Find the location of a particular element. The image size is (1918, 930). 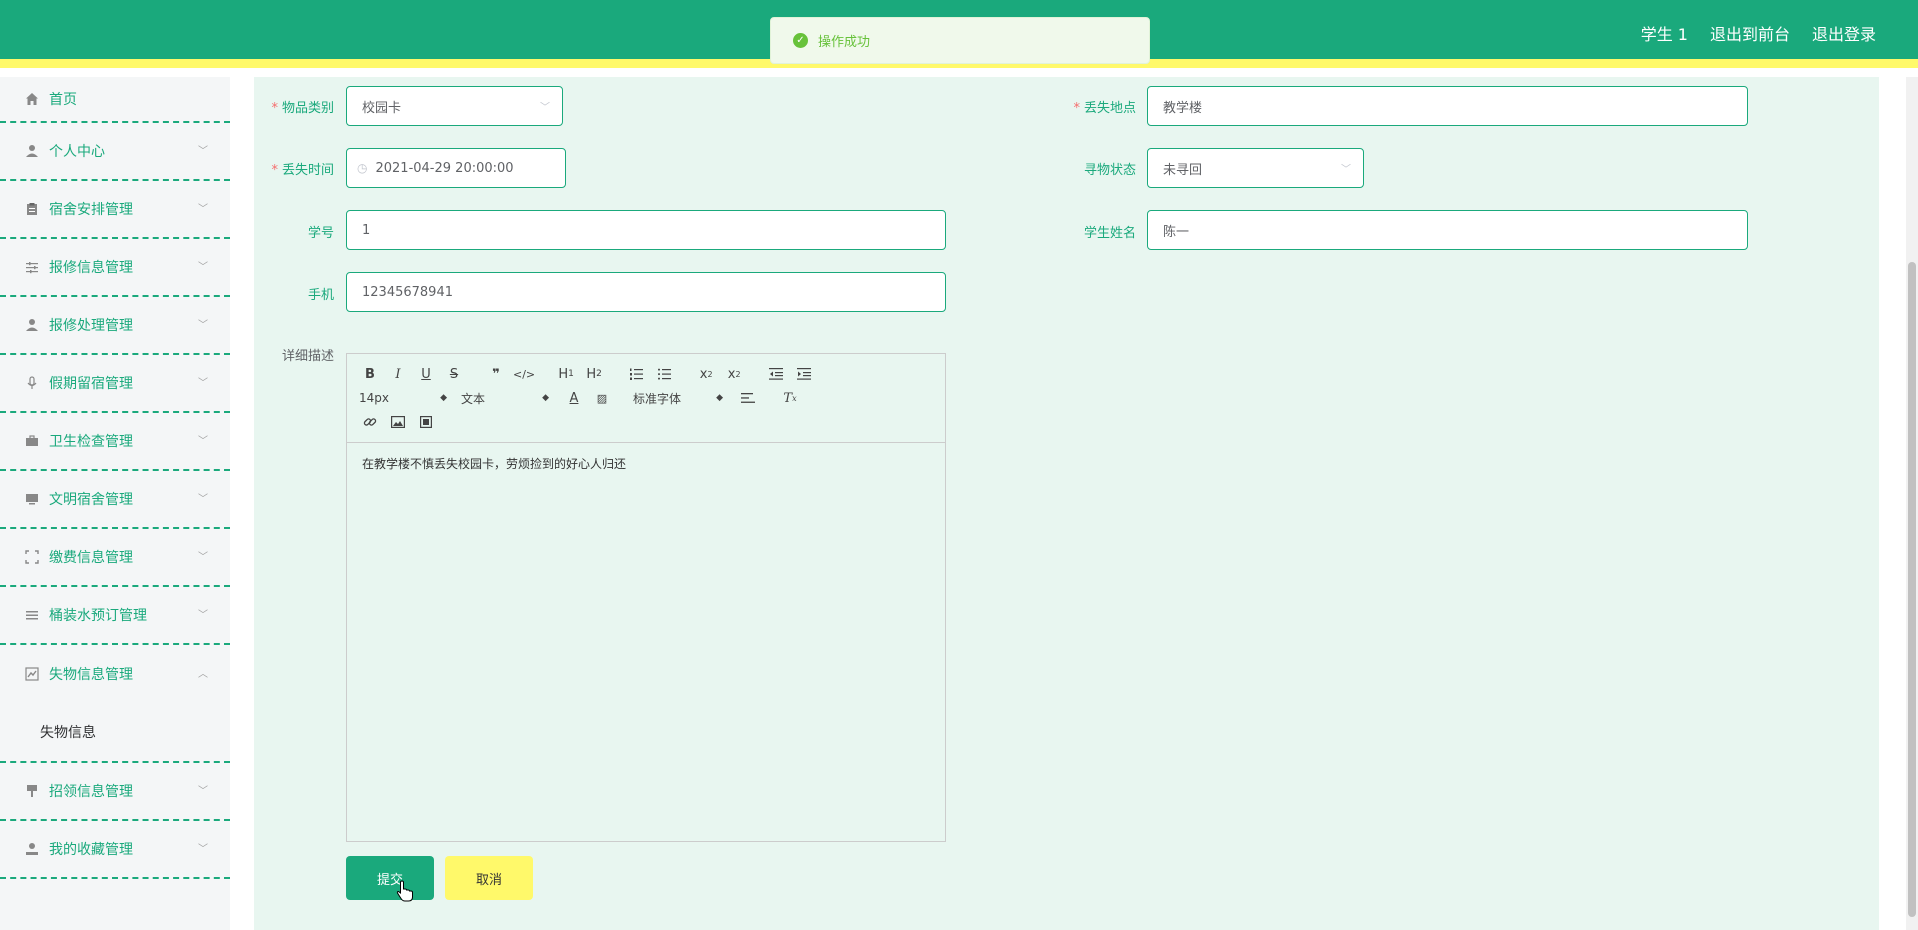

clock-icon: ◷ is located at coordinates (362, 168).